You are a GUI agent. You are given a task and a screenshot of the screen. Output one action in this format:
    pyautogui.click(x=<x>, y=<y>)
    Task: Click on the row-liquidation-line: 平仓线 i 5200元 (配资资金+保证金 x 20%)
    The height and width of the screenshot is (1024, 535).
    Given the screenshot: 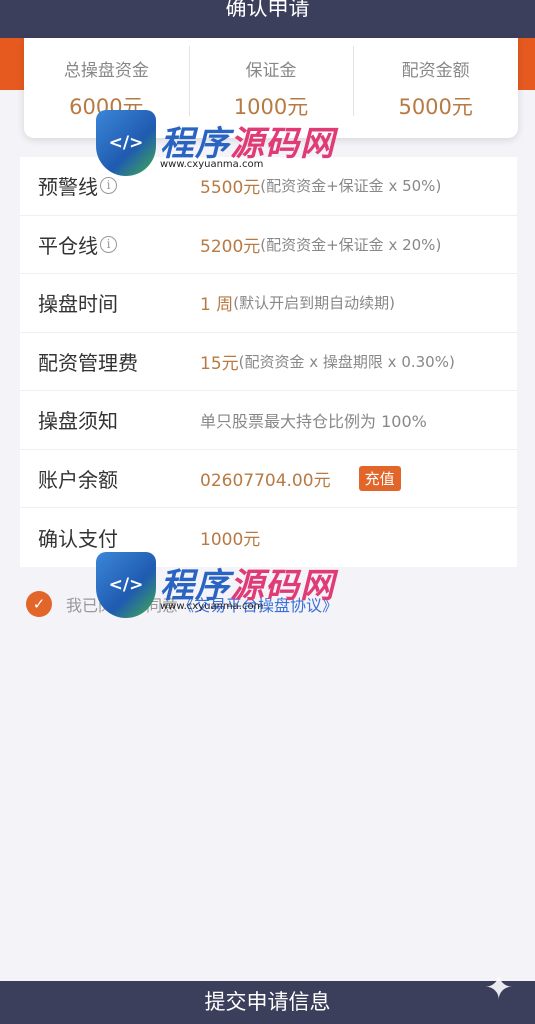 What is the action you would take?
    pyautogui.click(x=268, y=245)
    